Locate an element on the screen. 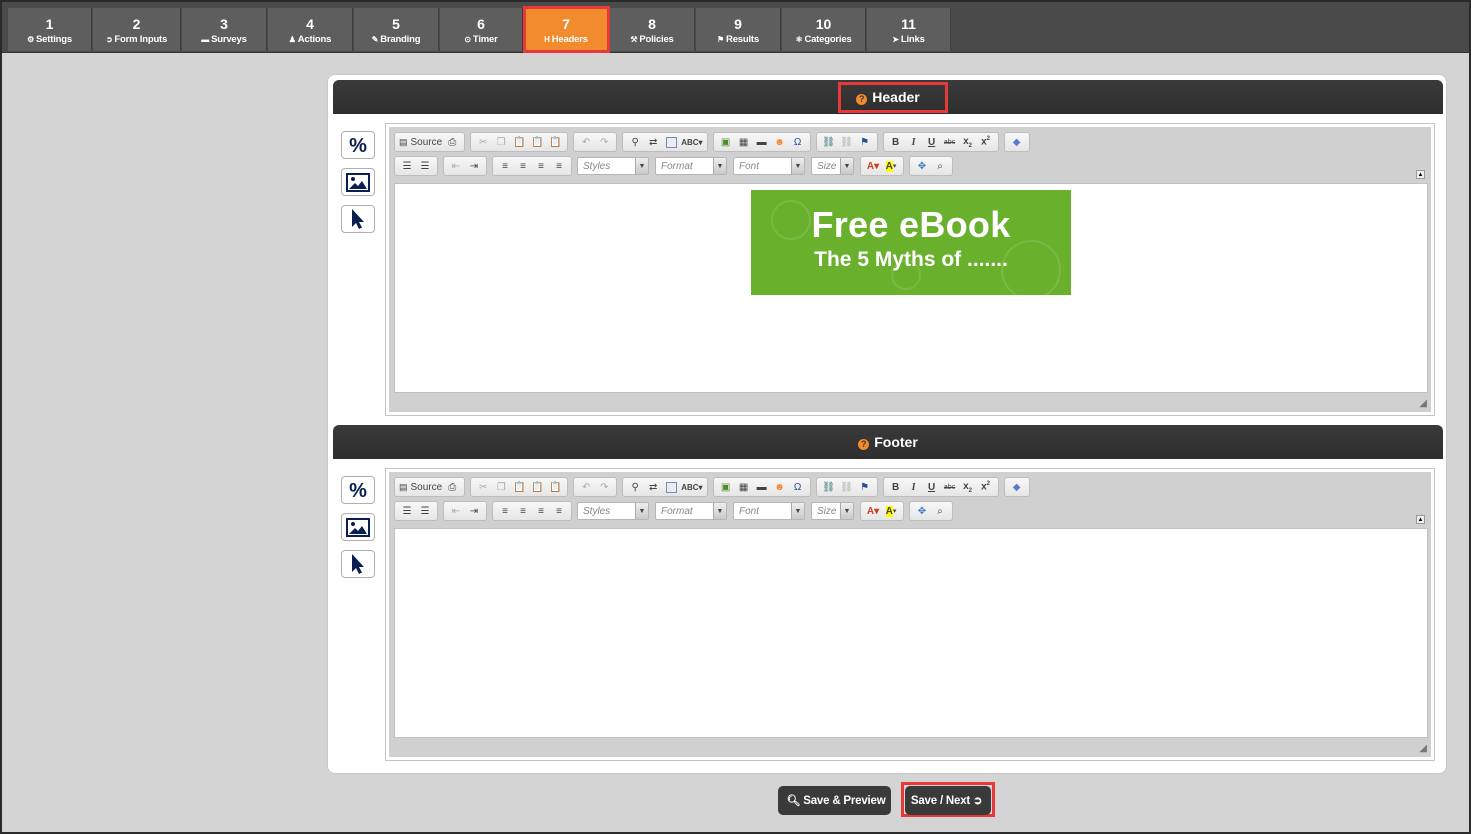 The image size is (1471, 834). spellcheck-button: ABC▾ is located at coordinates (691, 142).